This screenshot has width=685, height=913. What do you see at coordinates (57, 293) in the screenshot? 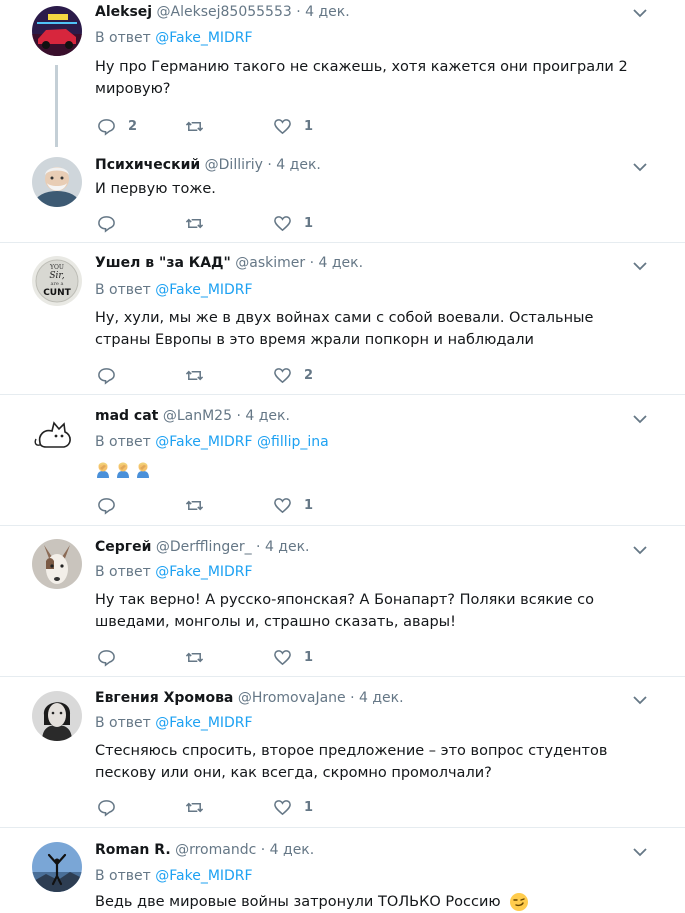
I see `avatar-text-line: CUNT` at bounding box center [57, 293].